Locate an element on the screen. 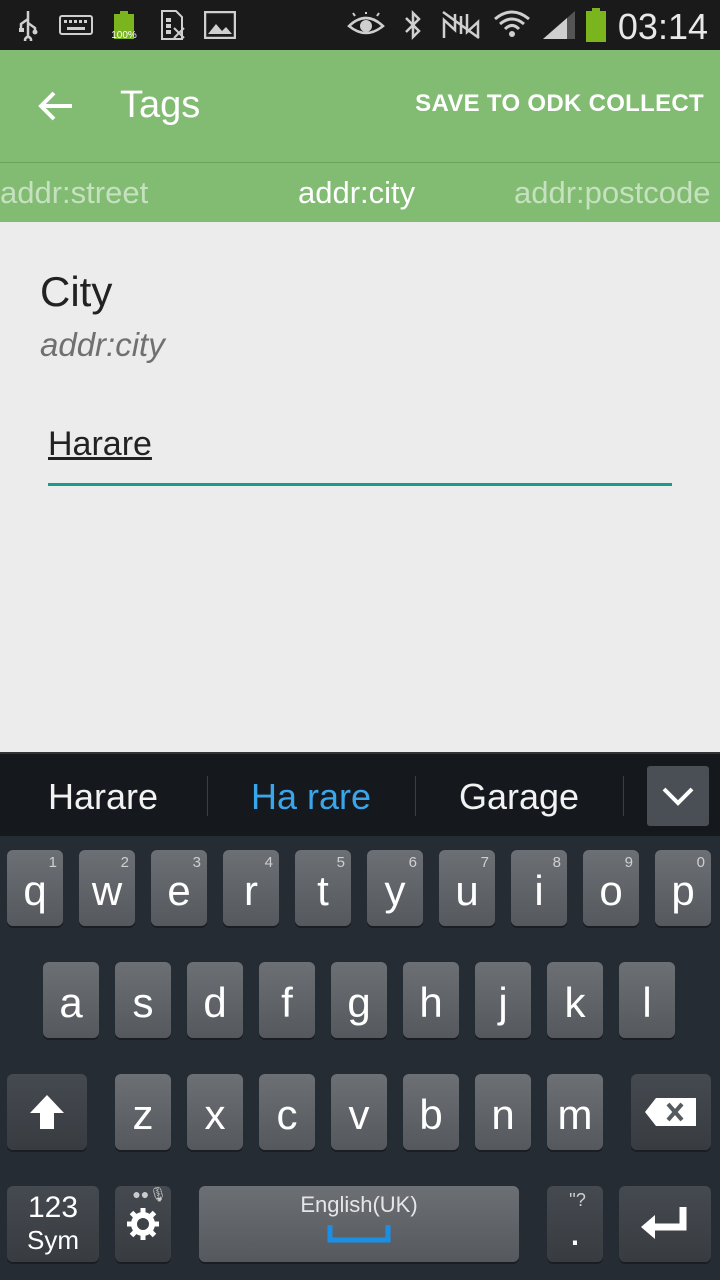 The width and height of the screenshot is (720, 1280). key-label: b is located at coordinates (431, 1114).